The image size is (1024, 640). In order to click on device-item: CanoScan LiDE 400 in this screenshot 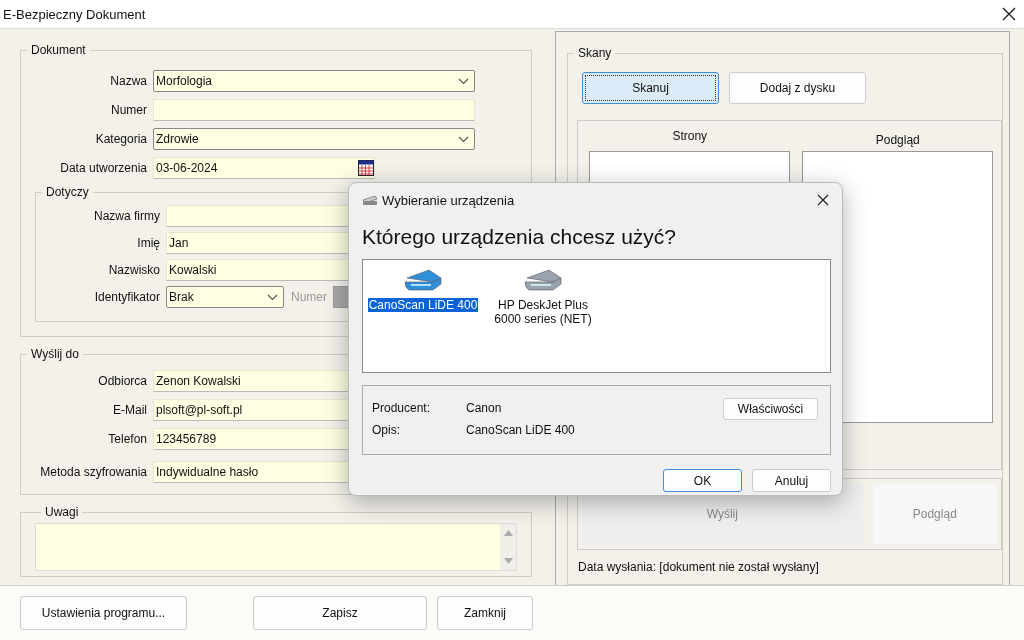, I will do `click(423, 305)`.